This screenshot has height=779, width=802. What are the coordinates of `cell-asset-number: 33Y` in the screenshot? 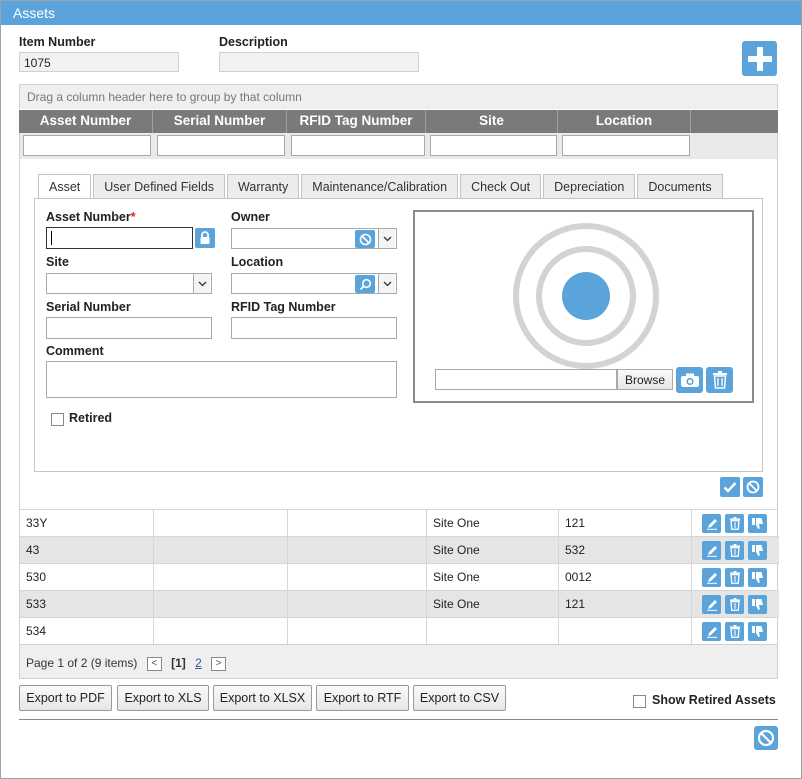 It's located at (87, 523).